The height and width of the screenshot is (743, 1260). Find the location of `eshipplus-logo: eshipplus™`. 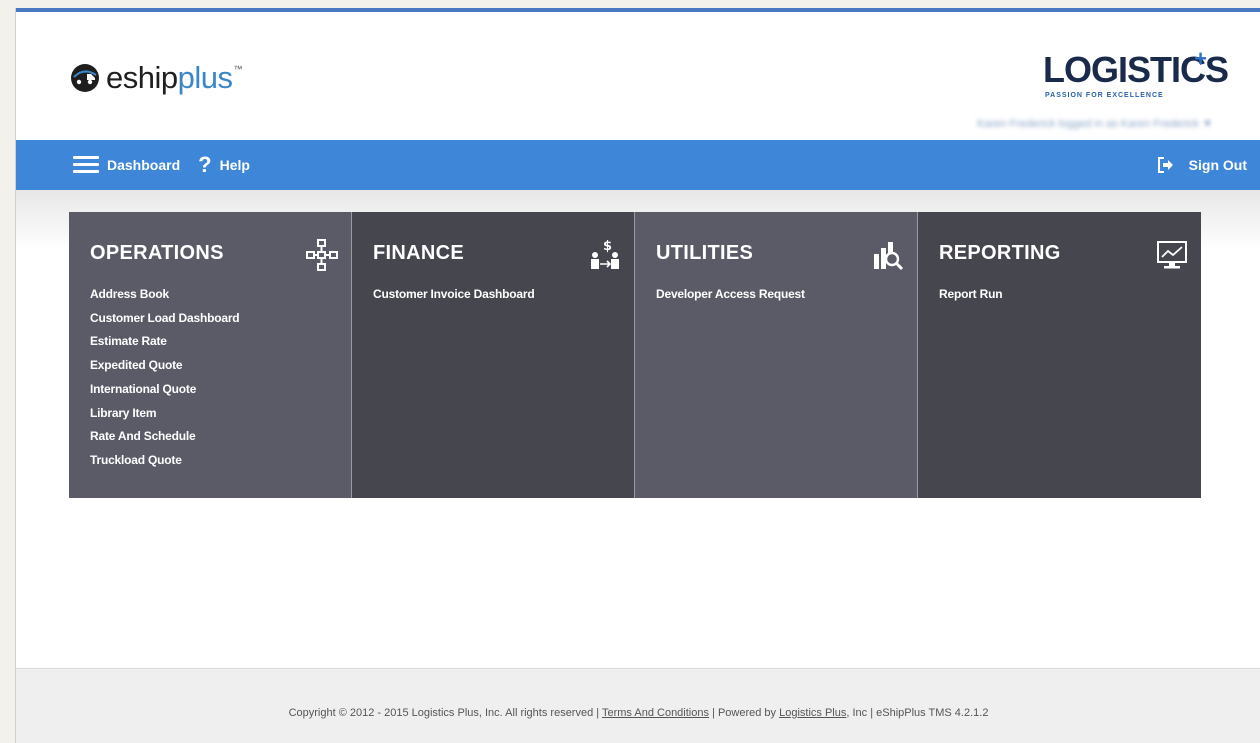

eshipplus-logo: eshipplus™ is located at coordinates (156, 78).